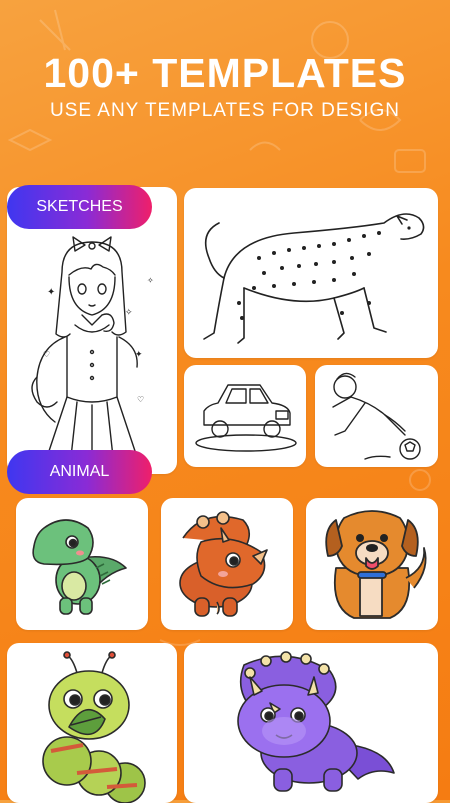 The width and height of the screenshot is (450, 803). Describe the element at coordinates (314, 278) in the screenshot. I see `leopard-sketch-image` at that location.